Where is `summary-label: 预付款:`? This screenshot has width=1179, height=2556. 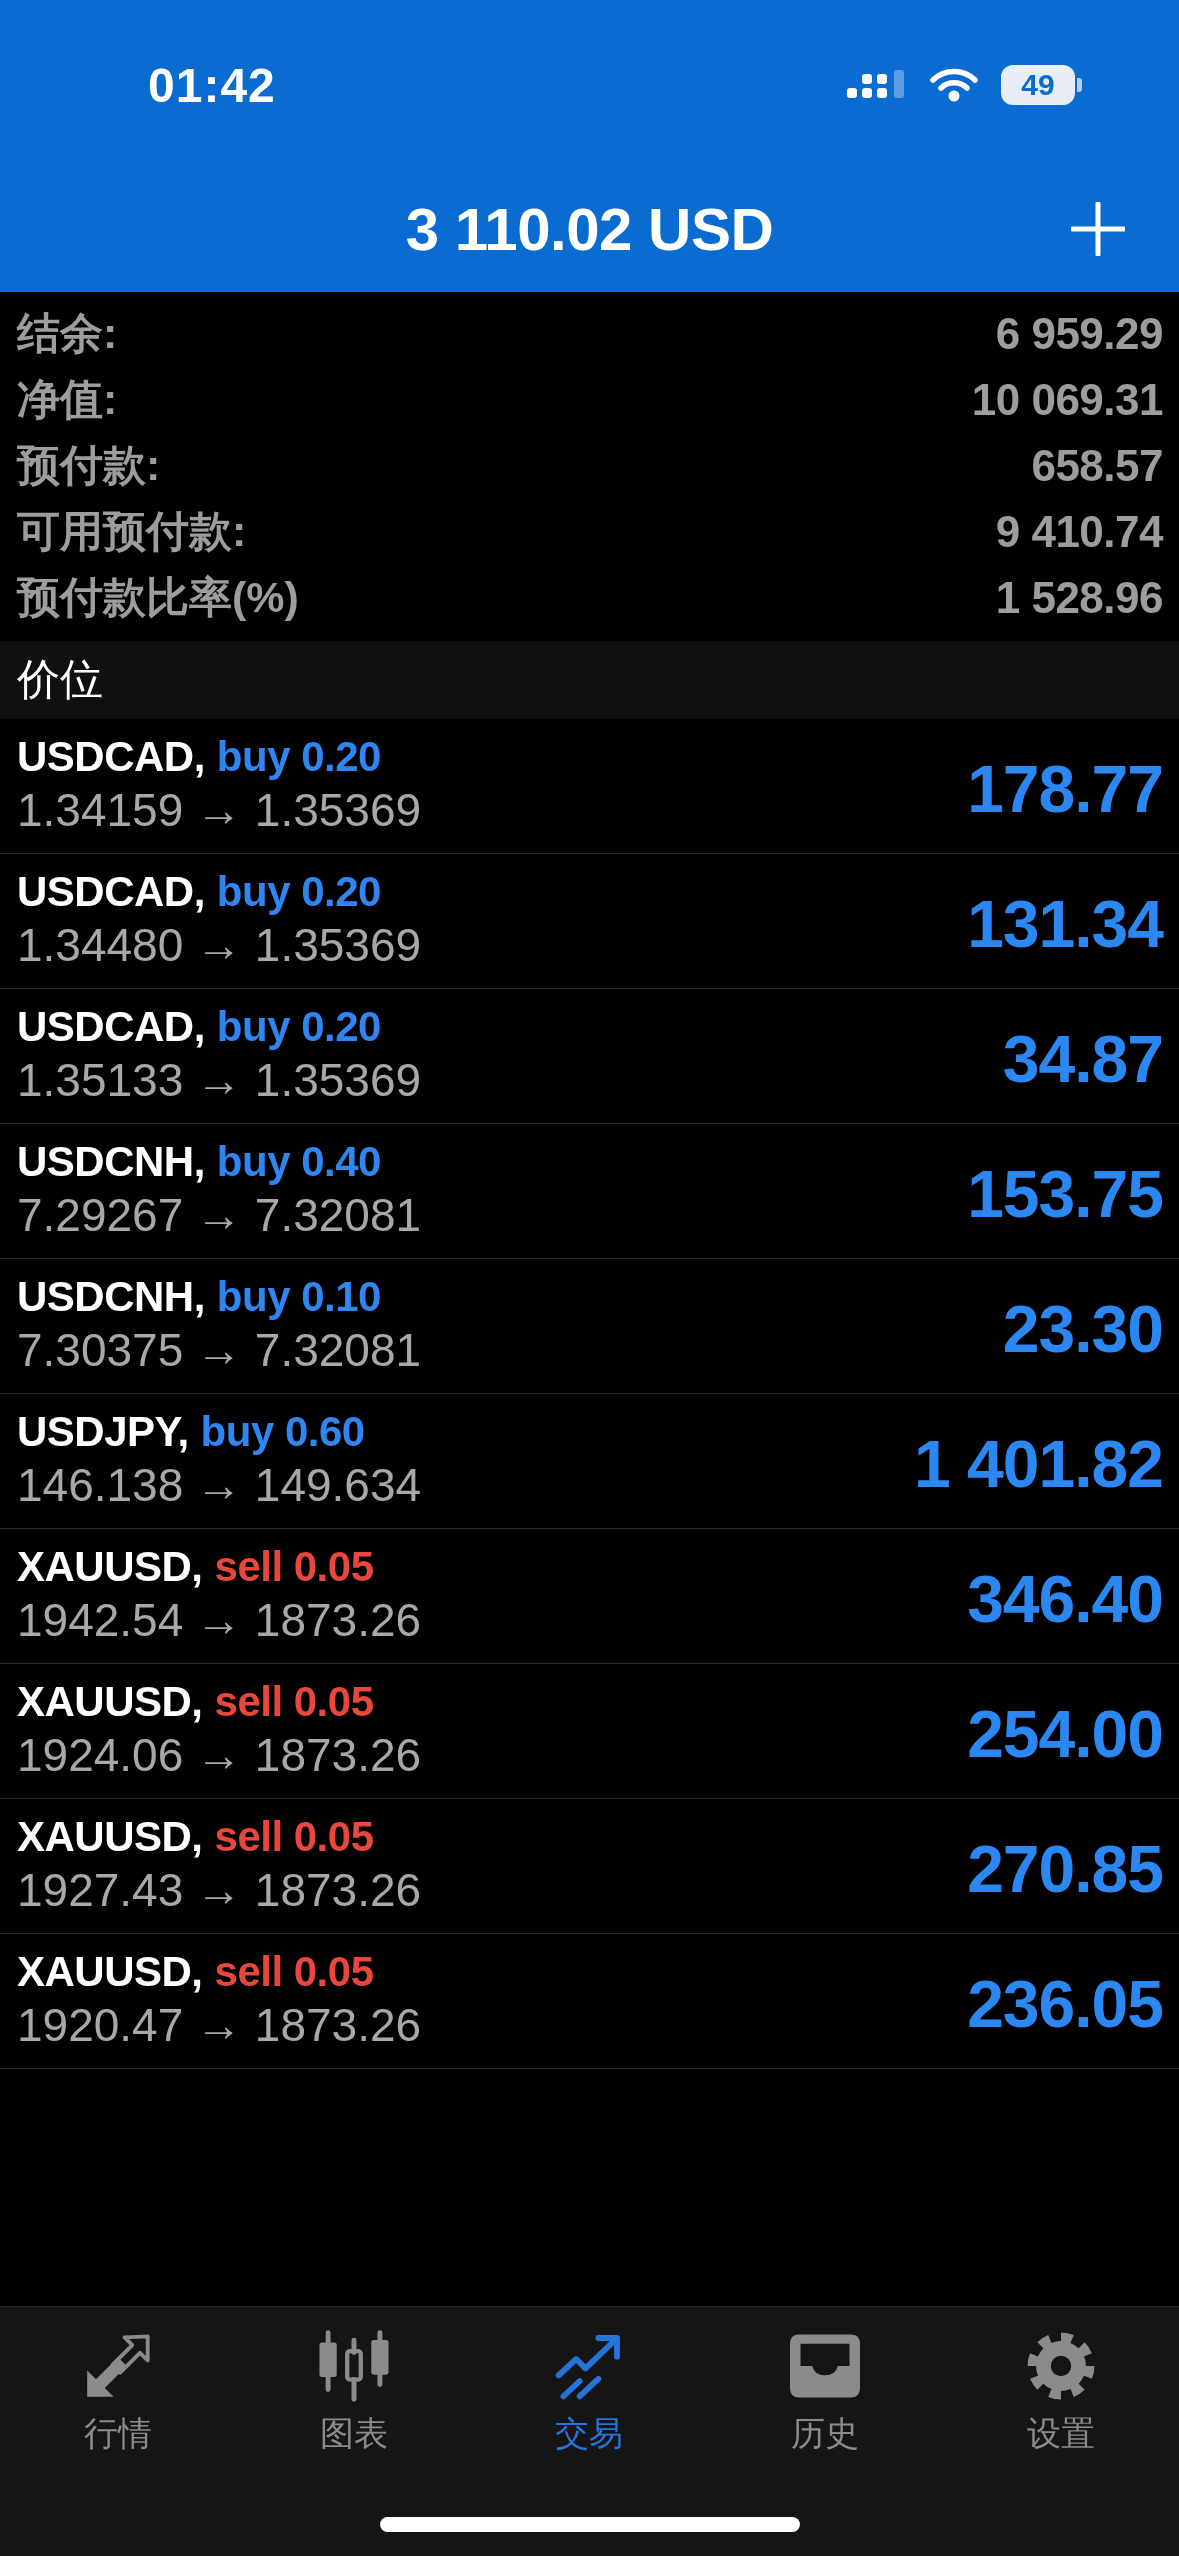
summary-label: 预付款: is located at coordinates (89, 465).